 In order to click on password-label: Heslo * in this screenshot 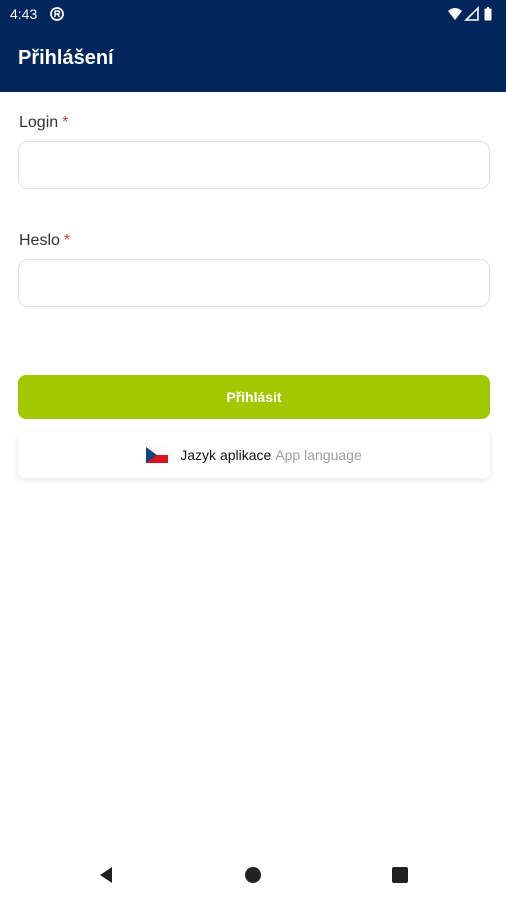, I will do `click(44, 241)`.